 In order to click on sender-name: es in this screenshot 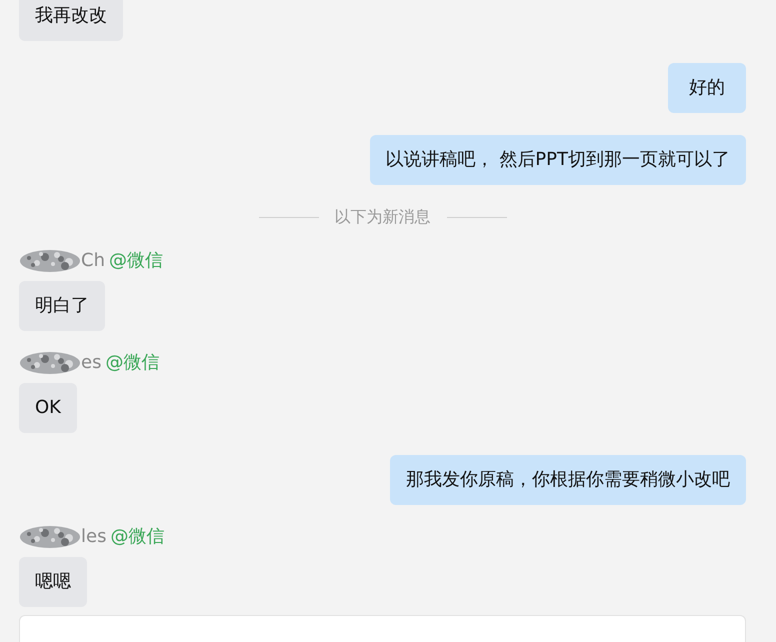, I will do `click(91, 363)`.